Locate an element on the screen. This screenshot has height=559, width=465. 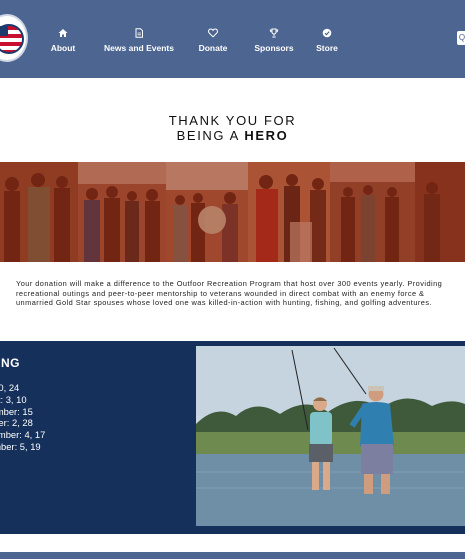
flag-emblem is located at coordinates (12, 39).